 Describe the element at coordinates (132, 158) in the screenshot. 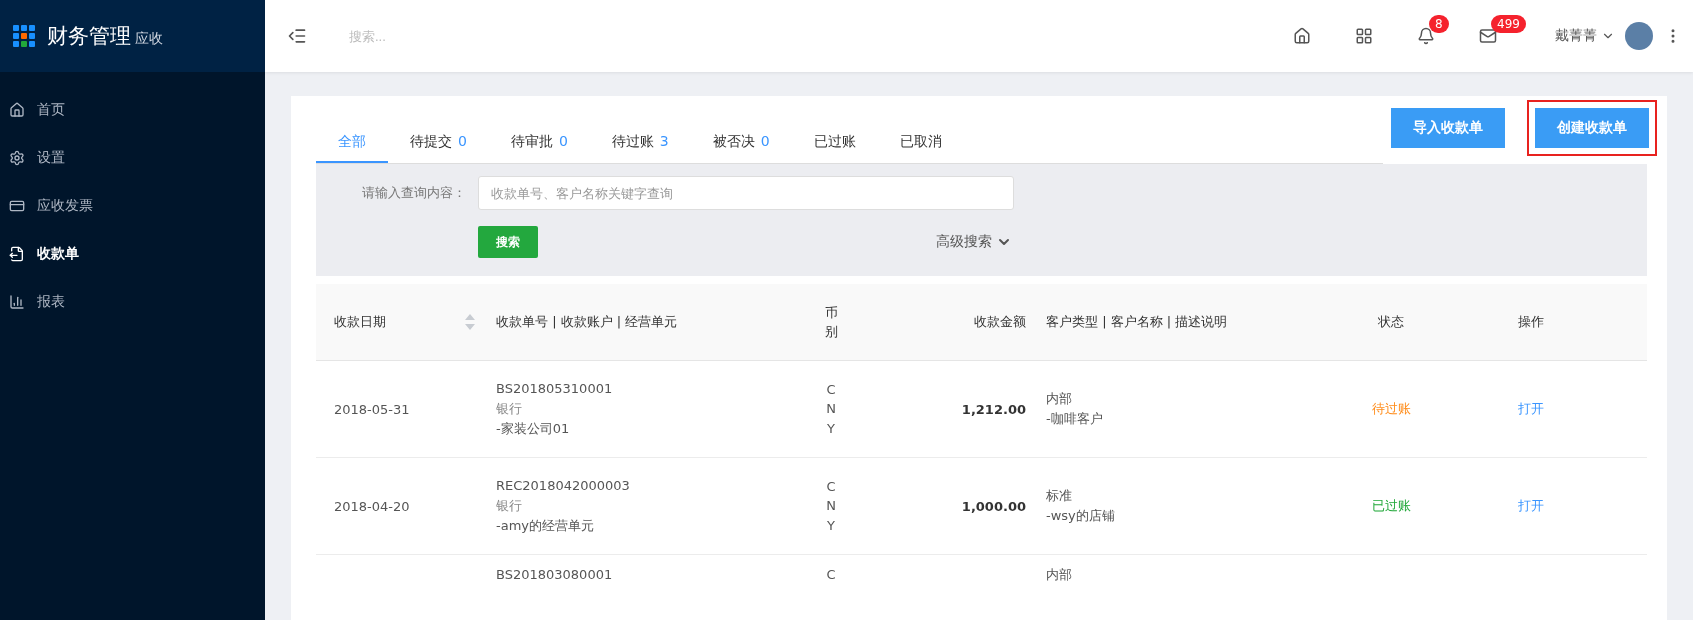

I see `sidebar-item: 设置` at that location.